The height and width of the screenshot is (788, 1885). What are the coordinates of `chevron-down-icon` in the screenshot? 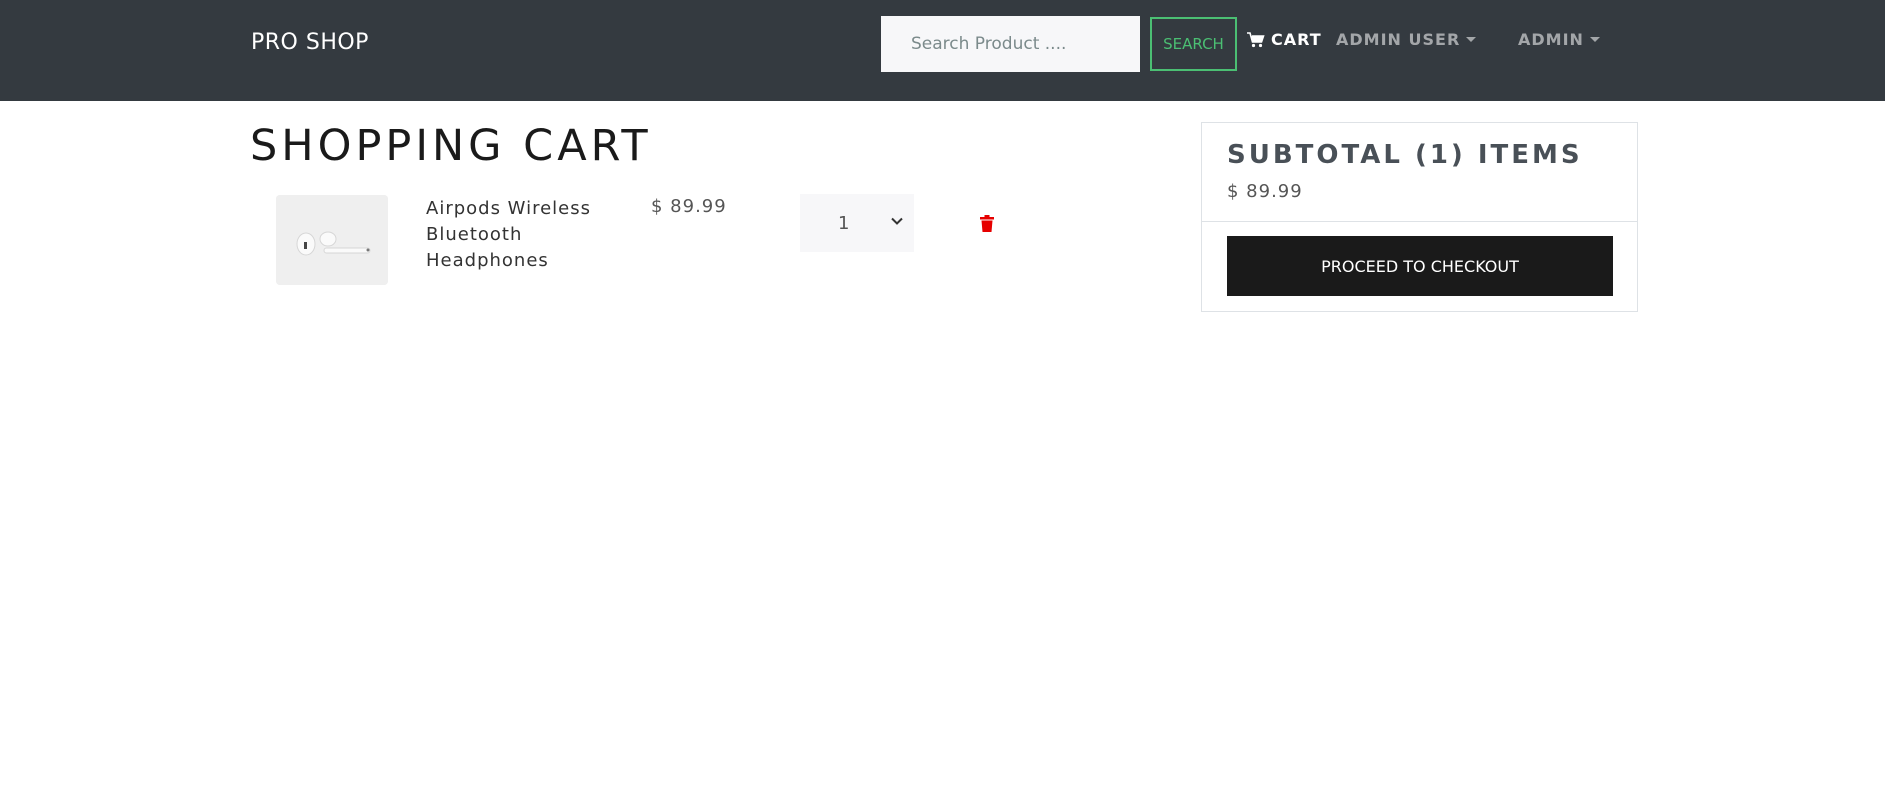 It's located at (897, 221).